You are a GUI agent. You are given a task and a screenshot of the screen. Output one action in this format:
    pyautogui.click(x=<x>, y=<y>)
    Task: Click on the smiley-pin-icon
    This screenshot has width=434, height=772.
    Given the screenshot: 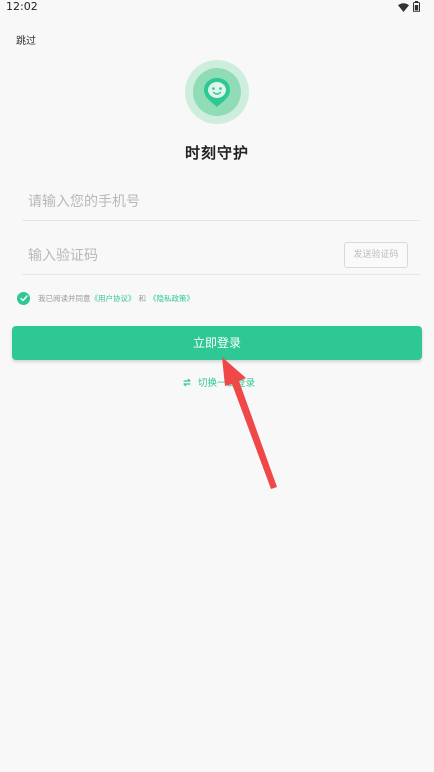 What is the action you would take?
    pyautogui.click(x=217, y=92)
    